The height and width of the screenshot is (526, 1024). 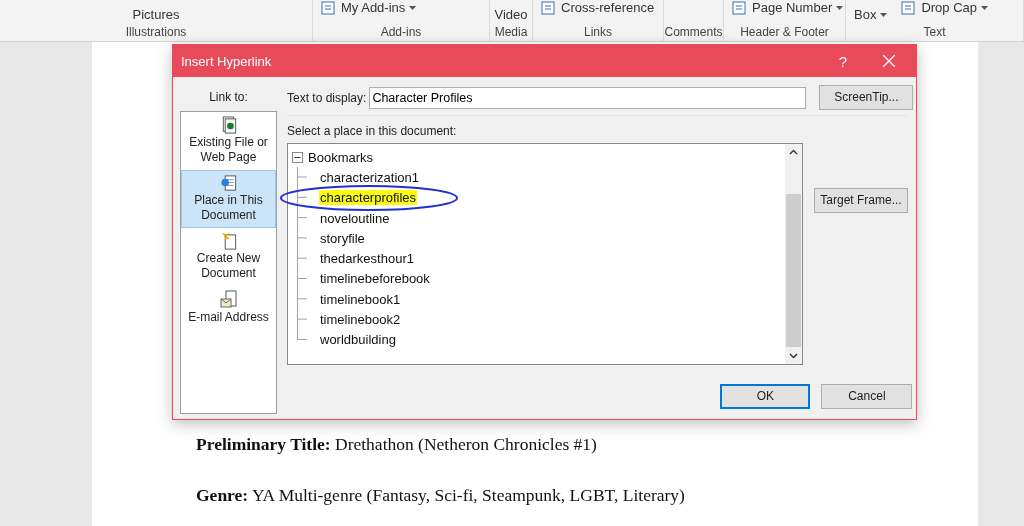 I want to click on text-to-display-field: Character Profiles, so click(x=588, y=97).